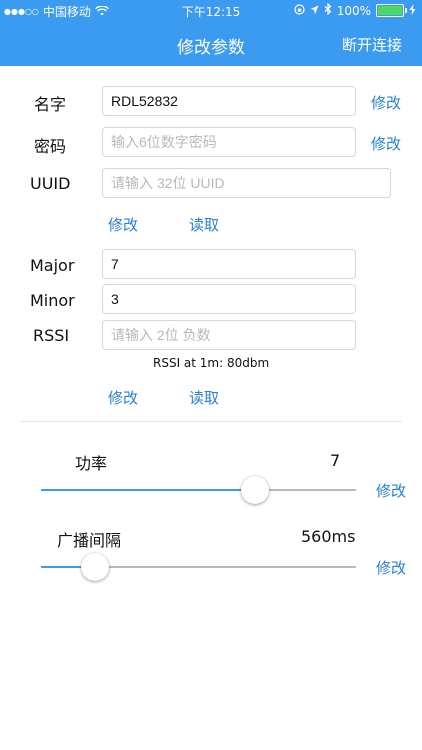  What do you see at coordinates (229, 142) in the screenshot?
I see `password-input: 输入6位数字密码` at bounding box center [229, 142].